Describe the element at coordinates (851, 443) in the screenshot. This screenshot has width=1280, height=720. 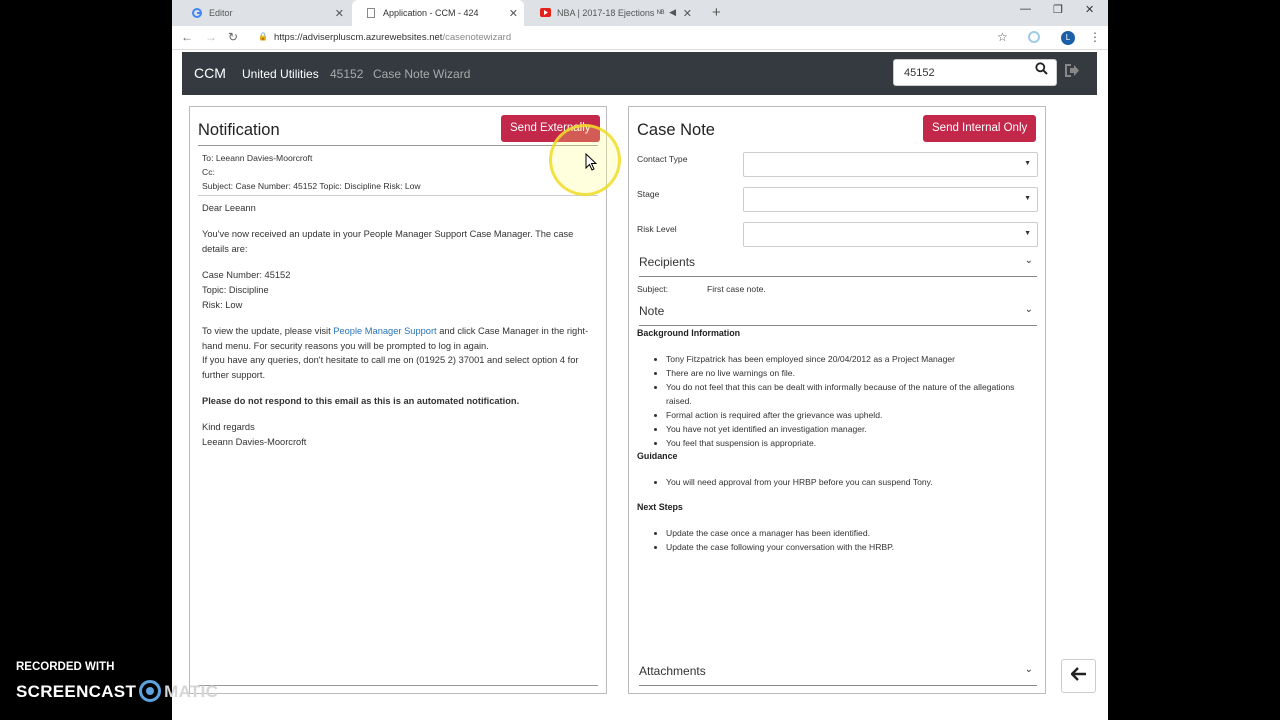
I see `list-item: You feel that suspension is appropriate.` at that location.